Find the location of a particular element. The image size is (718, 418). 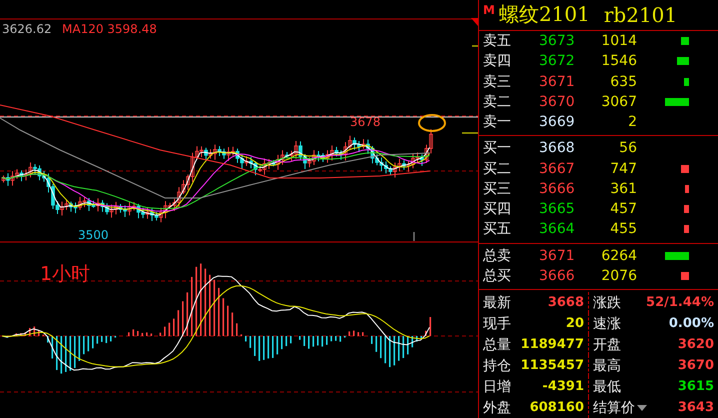

contract-name: 螺纹2101 is located at coordinates (544, 14).